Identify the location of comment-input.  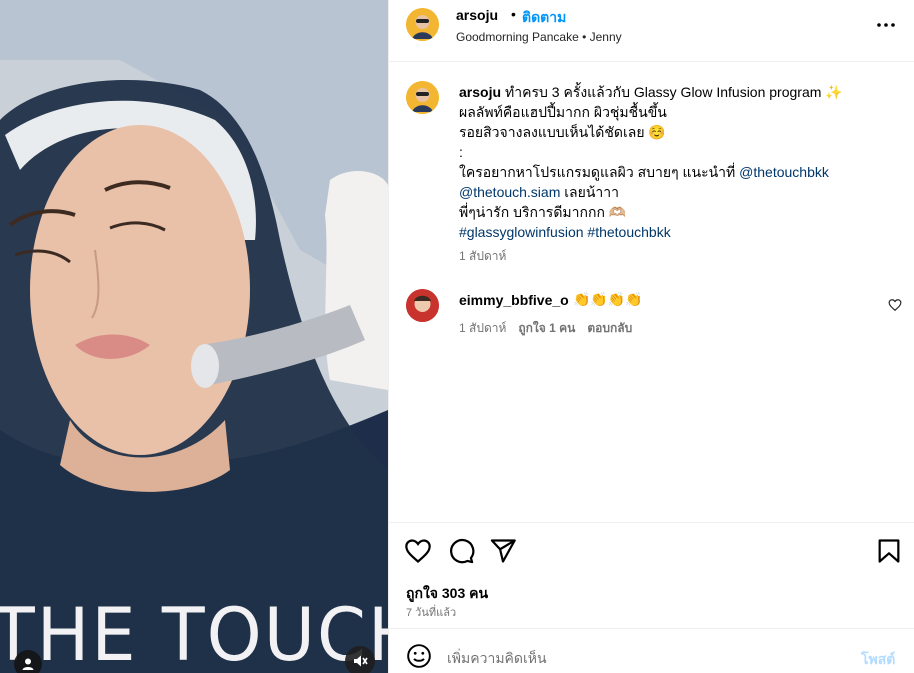
(642, 658).